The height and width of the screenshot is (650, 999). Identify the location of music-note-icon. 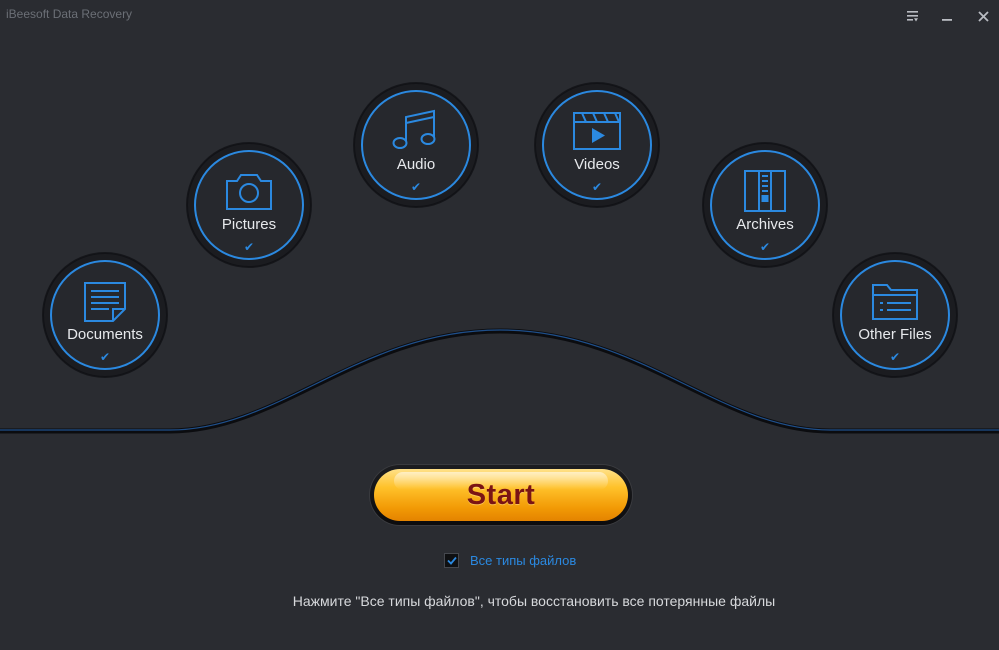
(416, 131).